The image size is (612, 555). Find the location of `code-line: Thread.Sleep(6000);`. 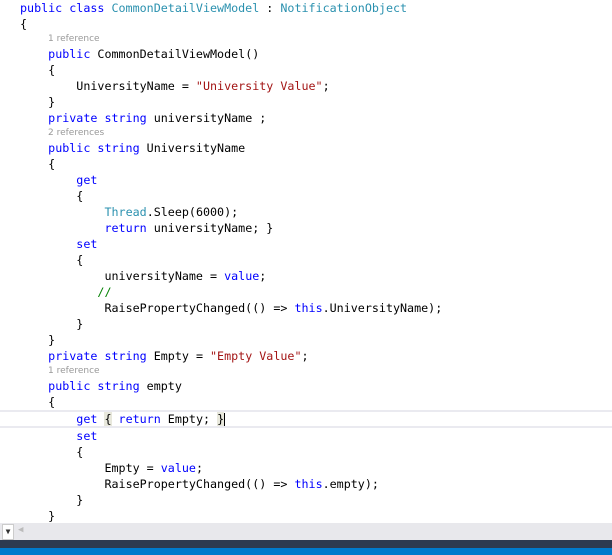

code-line: Thread.Sleep(6000); is located at coordinates (316, 212).